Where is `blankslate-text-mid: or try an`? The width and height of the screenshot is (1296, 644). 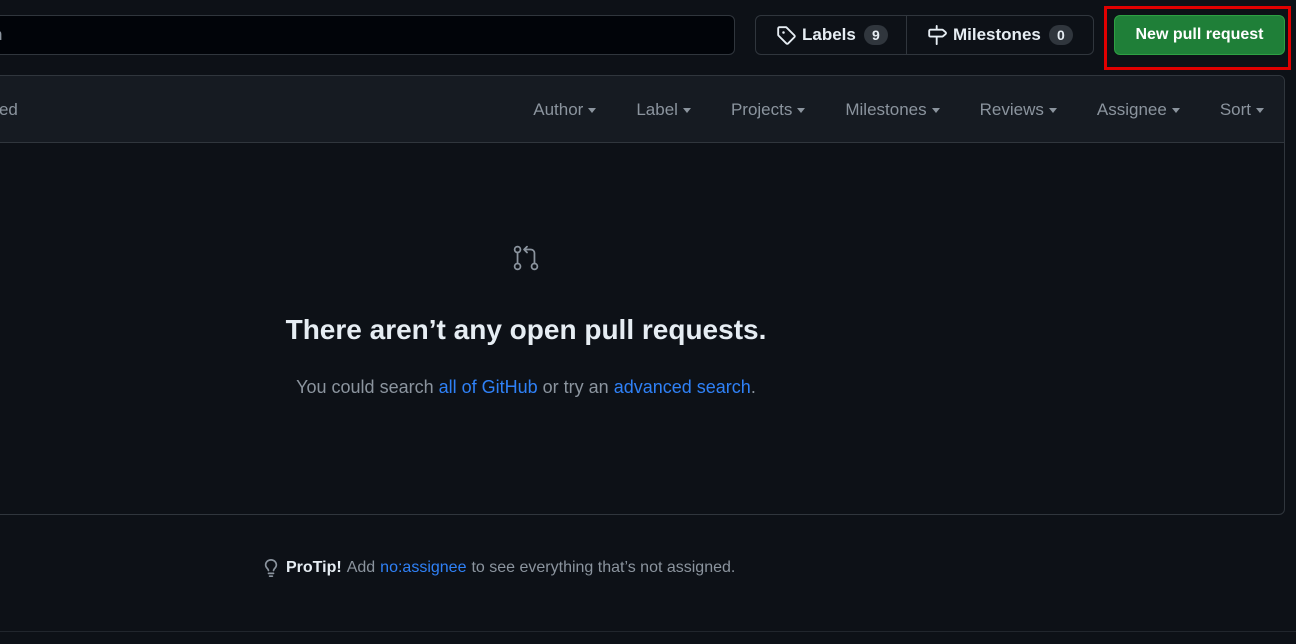 blankslate-text-mid: or try an is located at coordinates (575, 387).